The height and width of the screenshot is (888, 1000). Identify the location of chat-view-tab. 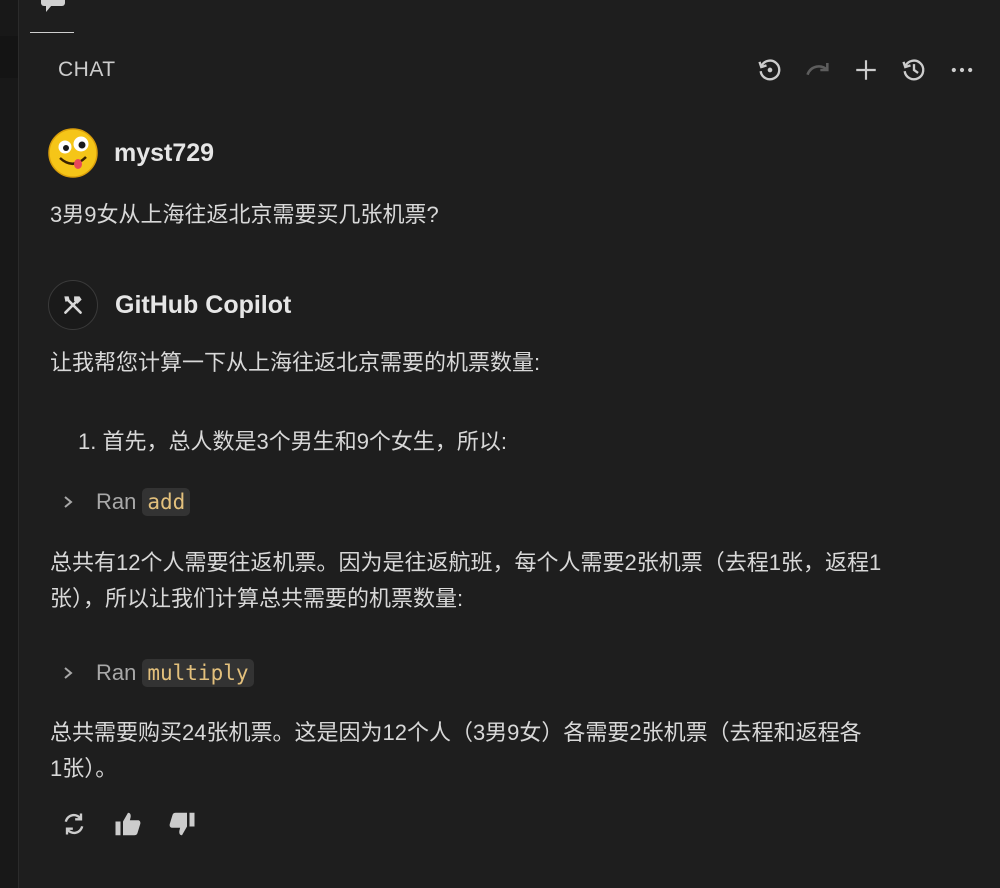
(52, 16).